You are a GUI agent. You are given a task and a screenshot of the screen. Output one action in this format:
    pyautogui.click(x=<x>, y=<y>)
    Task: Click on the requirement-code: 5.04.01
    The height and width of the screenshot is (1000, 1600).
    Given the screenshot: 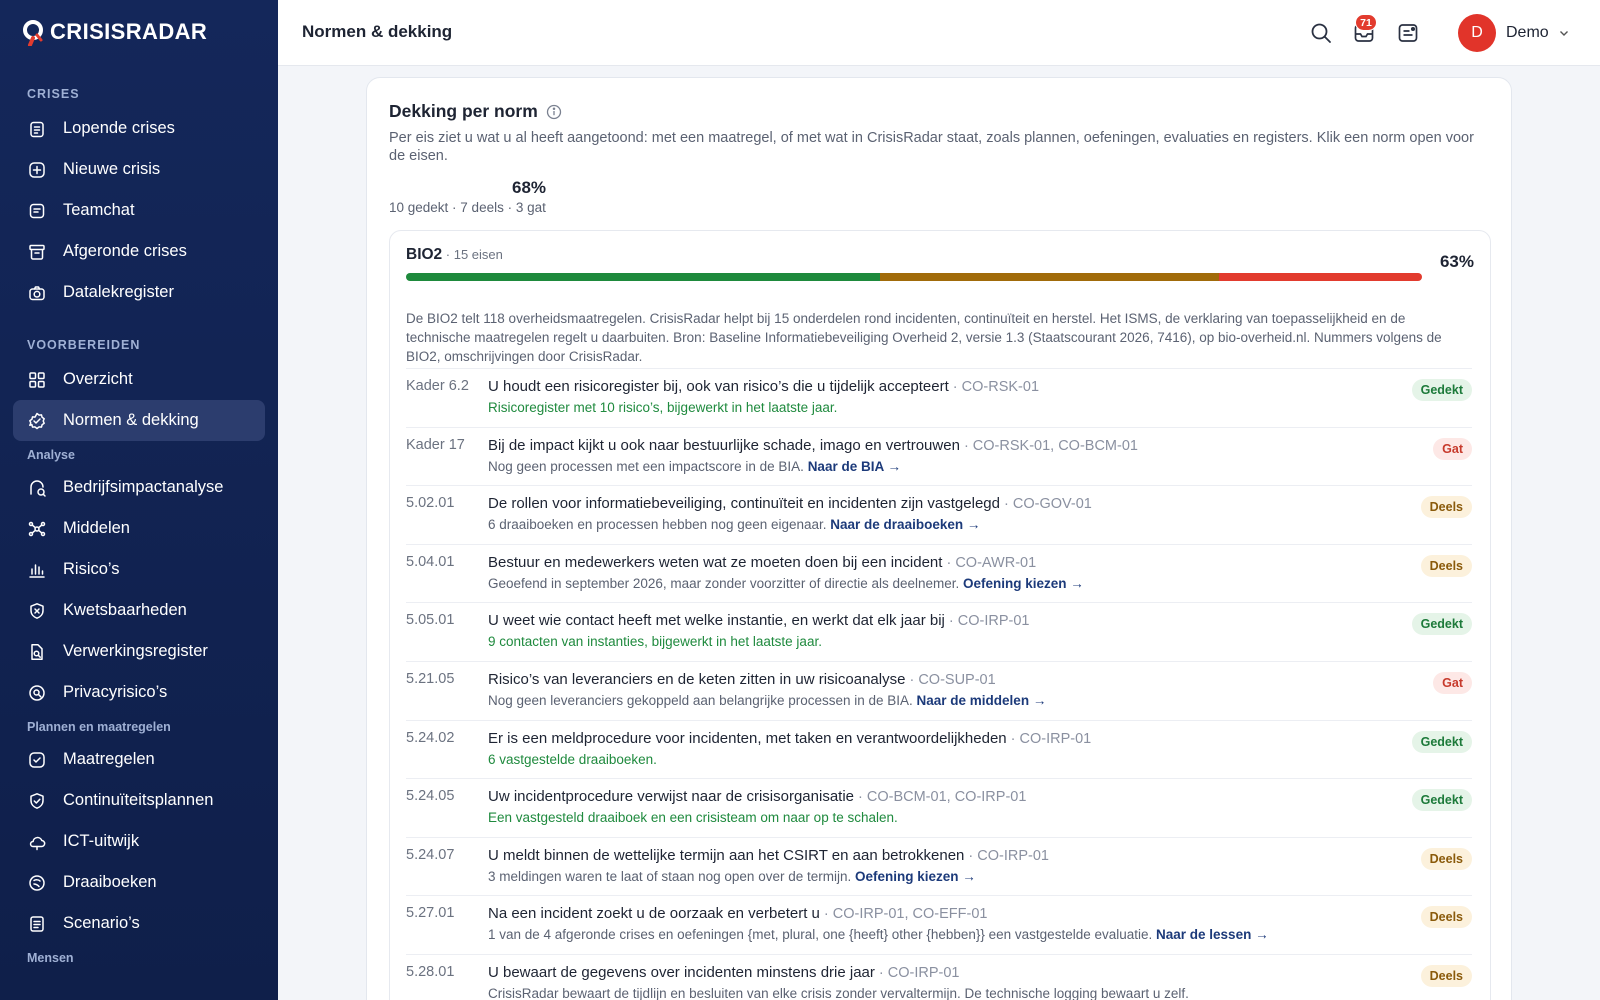 What is the action you would take?
    pyautogui.click(x=430, y=561)
    